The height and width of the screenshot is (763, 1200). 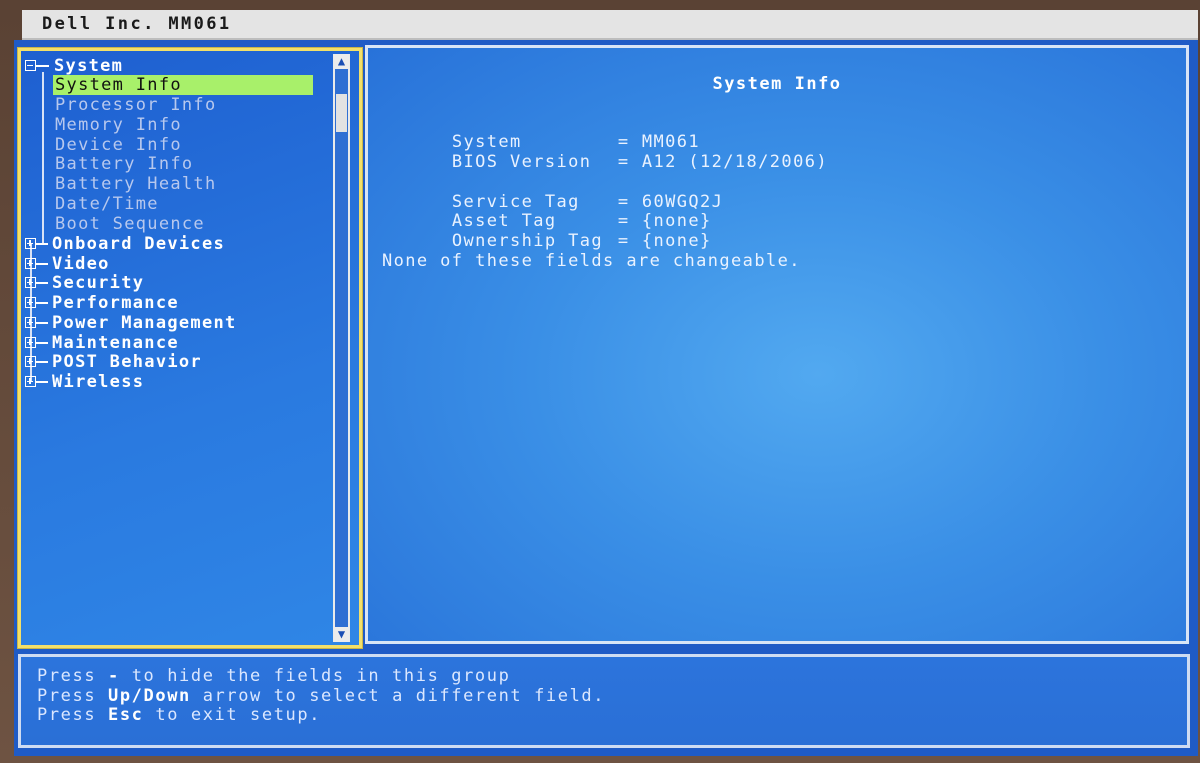 What do you see at coordinates (527, 241) in the screenshot?
I see `field-key: Ownership Tag` at bounding box center [527, 241].